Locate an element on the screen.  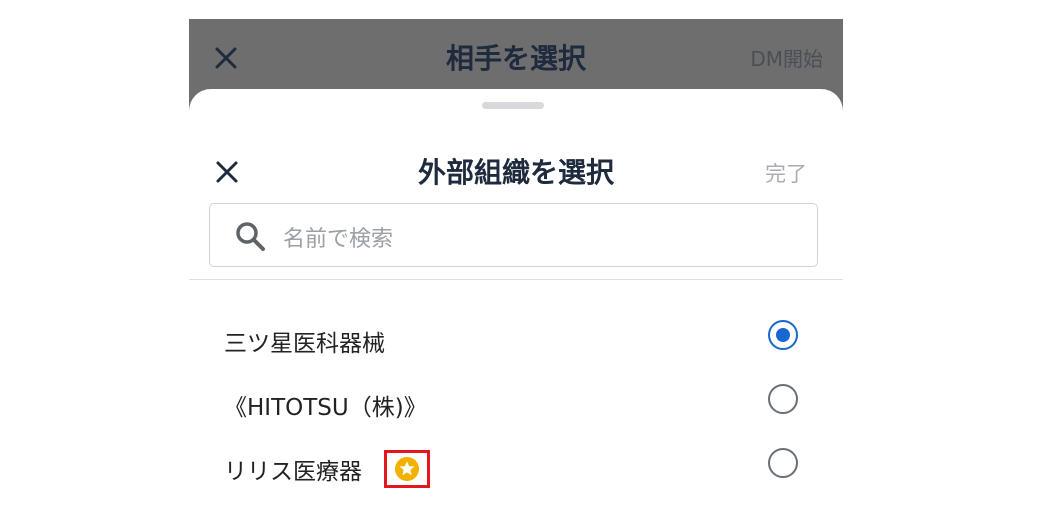
search-placeholder: 名前で検索 is located at coordinates (338, 239).